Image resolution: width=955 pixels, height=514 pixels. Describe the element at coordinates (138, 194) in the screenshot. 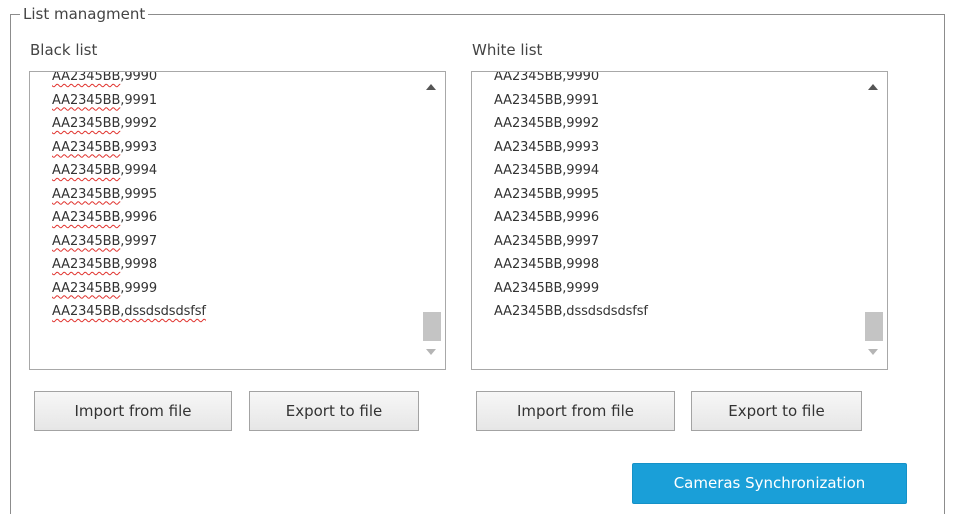

I see `black-list-item-rest: ,9995` at that location.